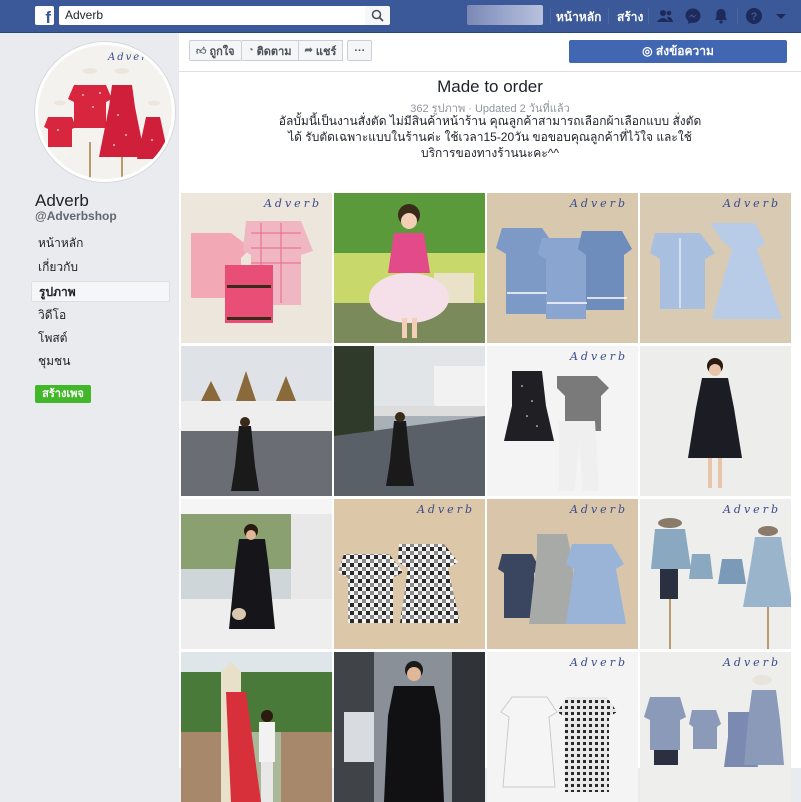 The image size is (801, 802). I want to click on search-icon, so click(377, 15).